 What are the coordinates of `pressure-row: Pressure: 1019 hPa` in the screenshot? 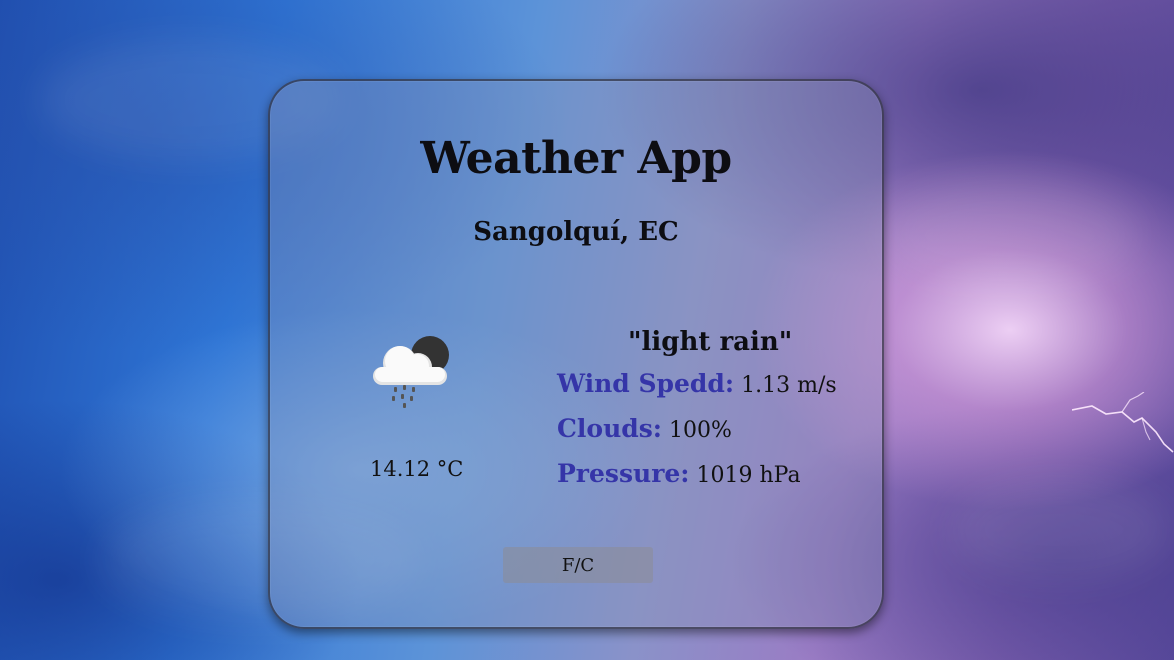 It's located at (679, 473).